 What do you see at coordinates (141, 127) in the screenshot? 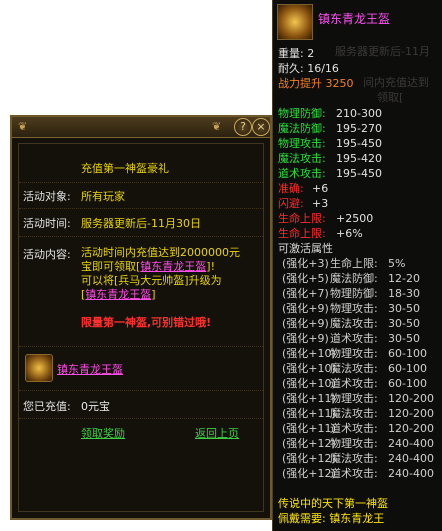
I see `panel-header: ❦ ❦ ? ×` at bounding box center [141, 127].